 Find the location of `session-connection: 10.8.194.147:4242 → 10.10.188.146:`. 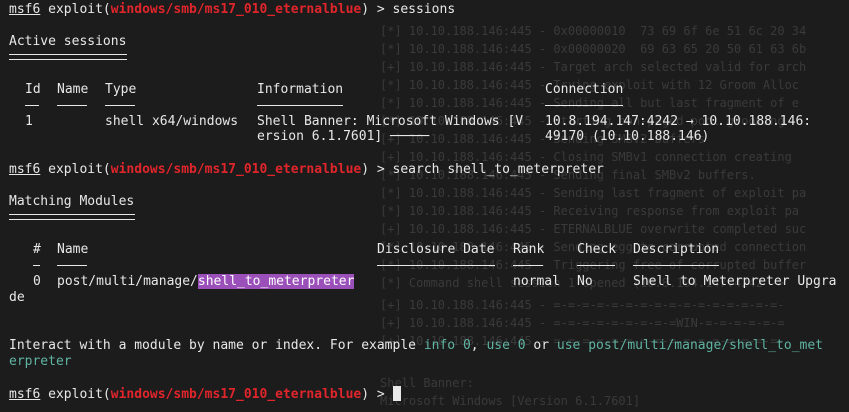

session-connection: 10.8.194.147:4242 → 10.10.188.146: is located at coordinates (678, 121).